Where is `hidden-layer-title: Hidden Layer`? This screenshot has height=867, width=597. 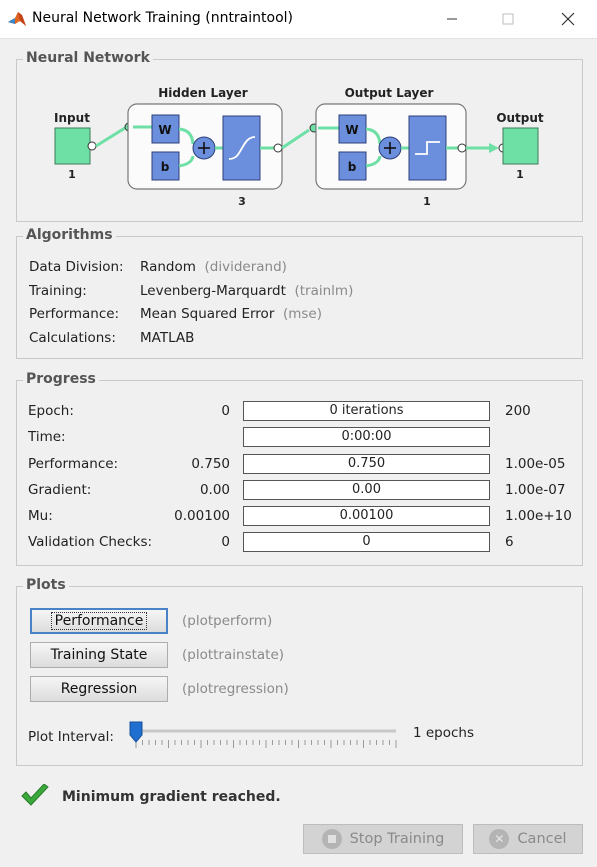
hidden-layer-title: Hidden Layer is located at coordinates (203, 93).